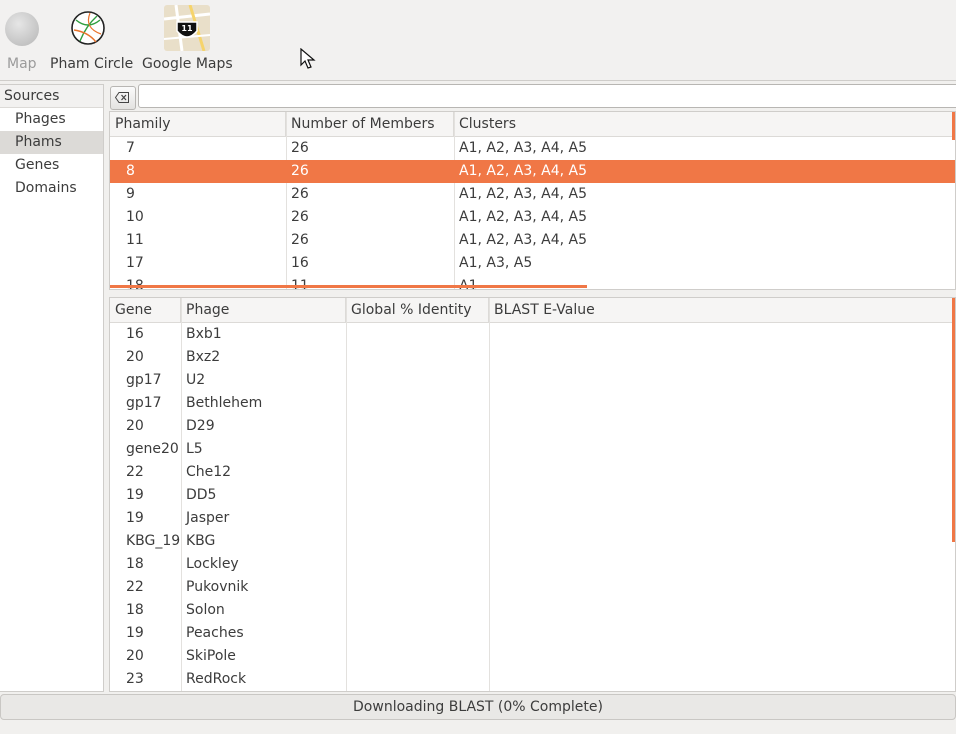  Describe the element at coordinates (532, 541) in the screenshot. I see `table-row: KBG_19 KBG` at that location.